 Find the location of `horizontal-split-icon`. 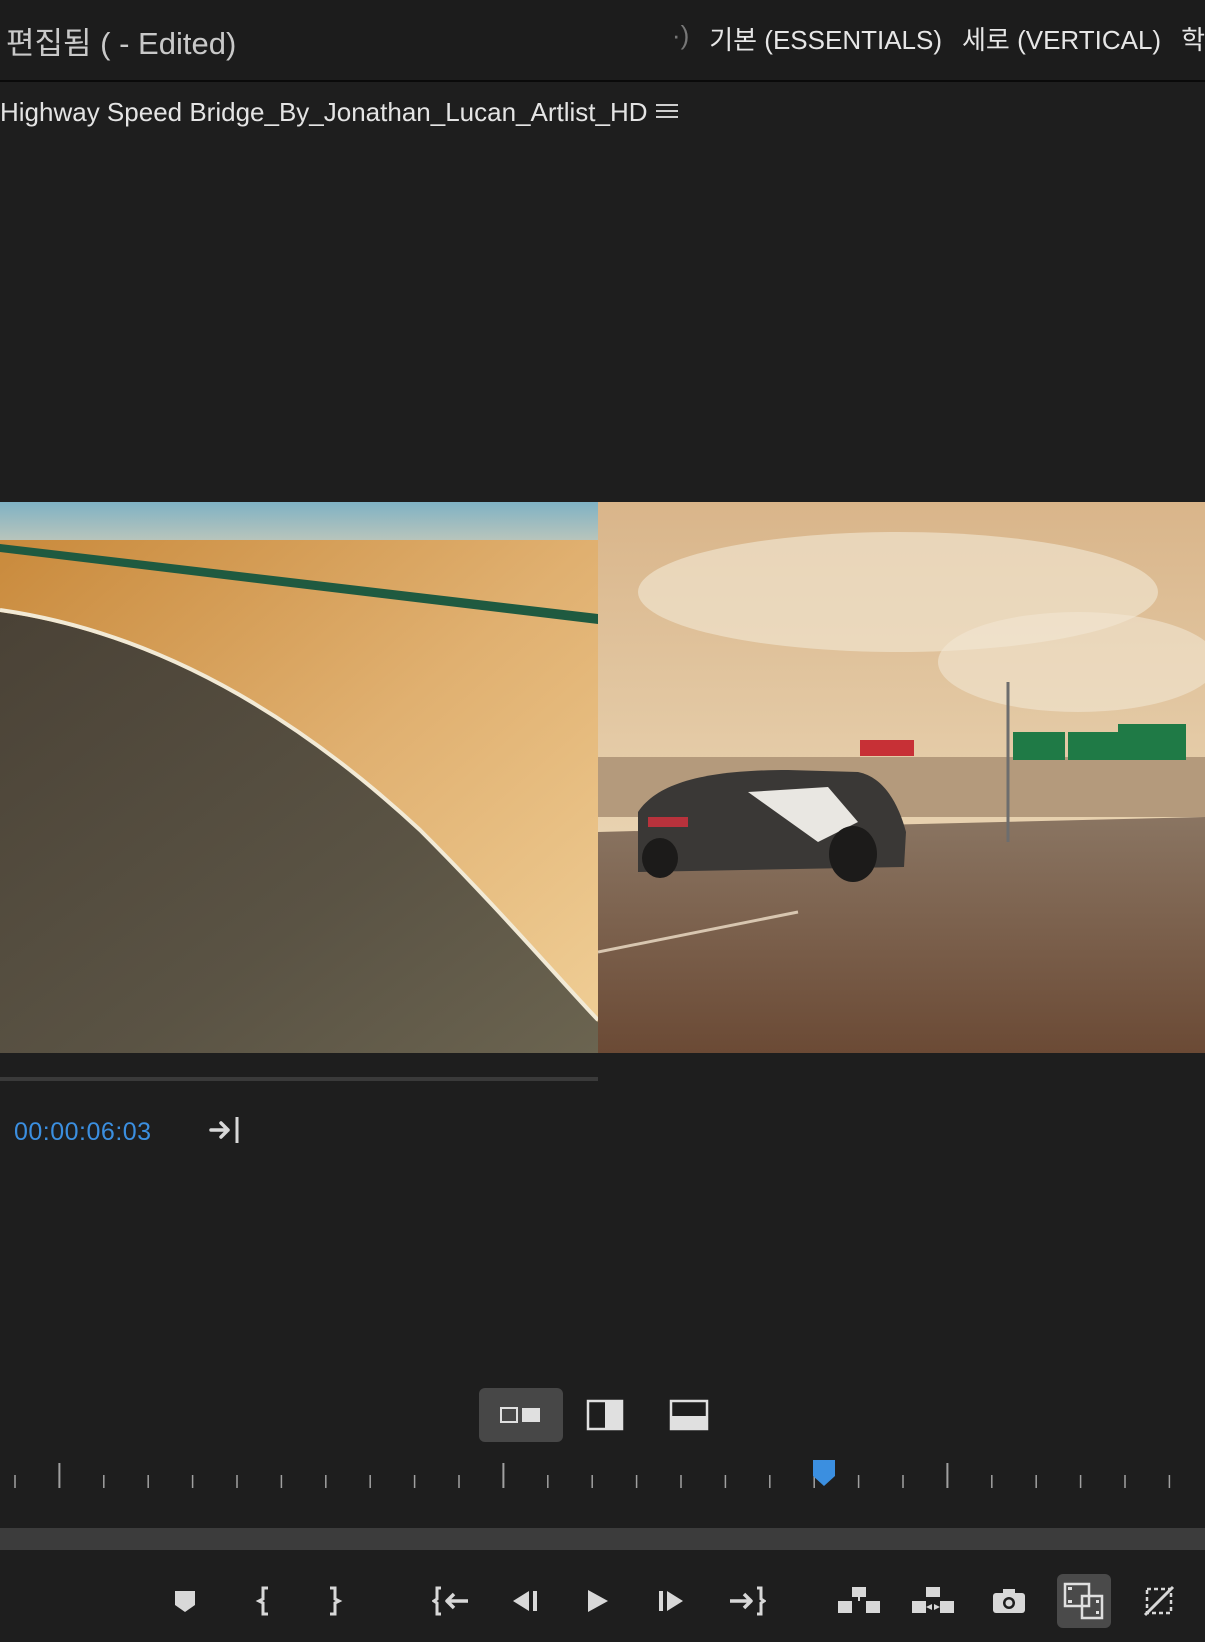

horizontal-split-icon is located at coordinates (689, 1415).